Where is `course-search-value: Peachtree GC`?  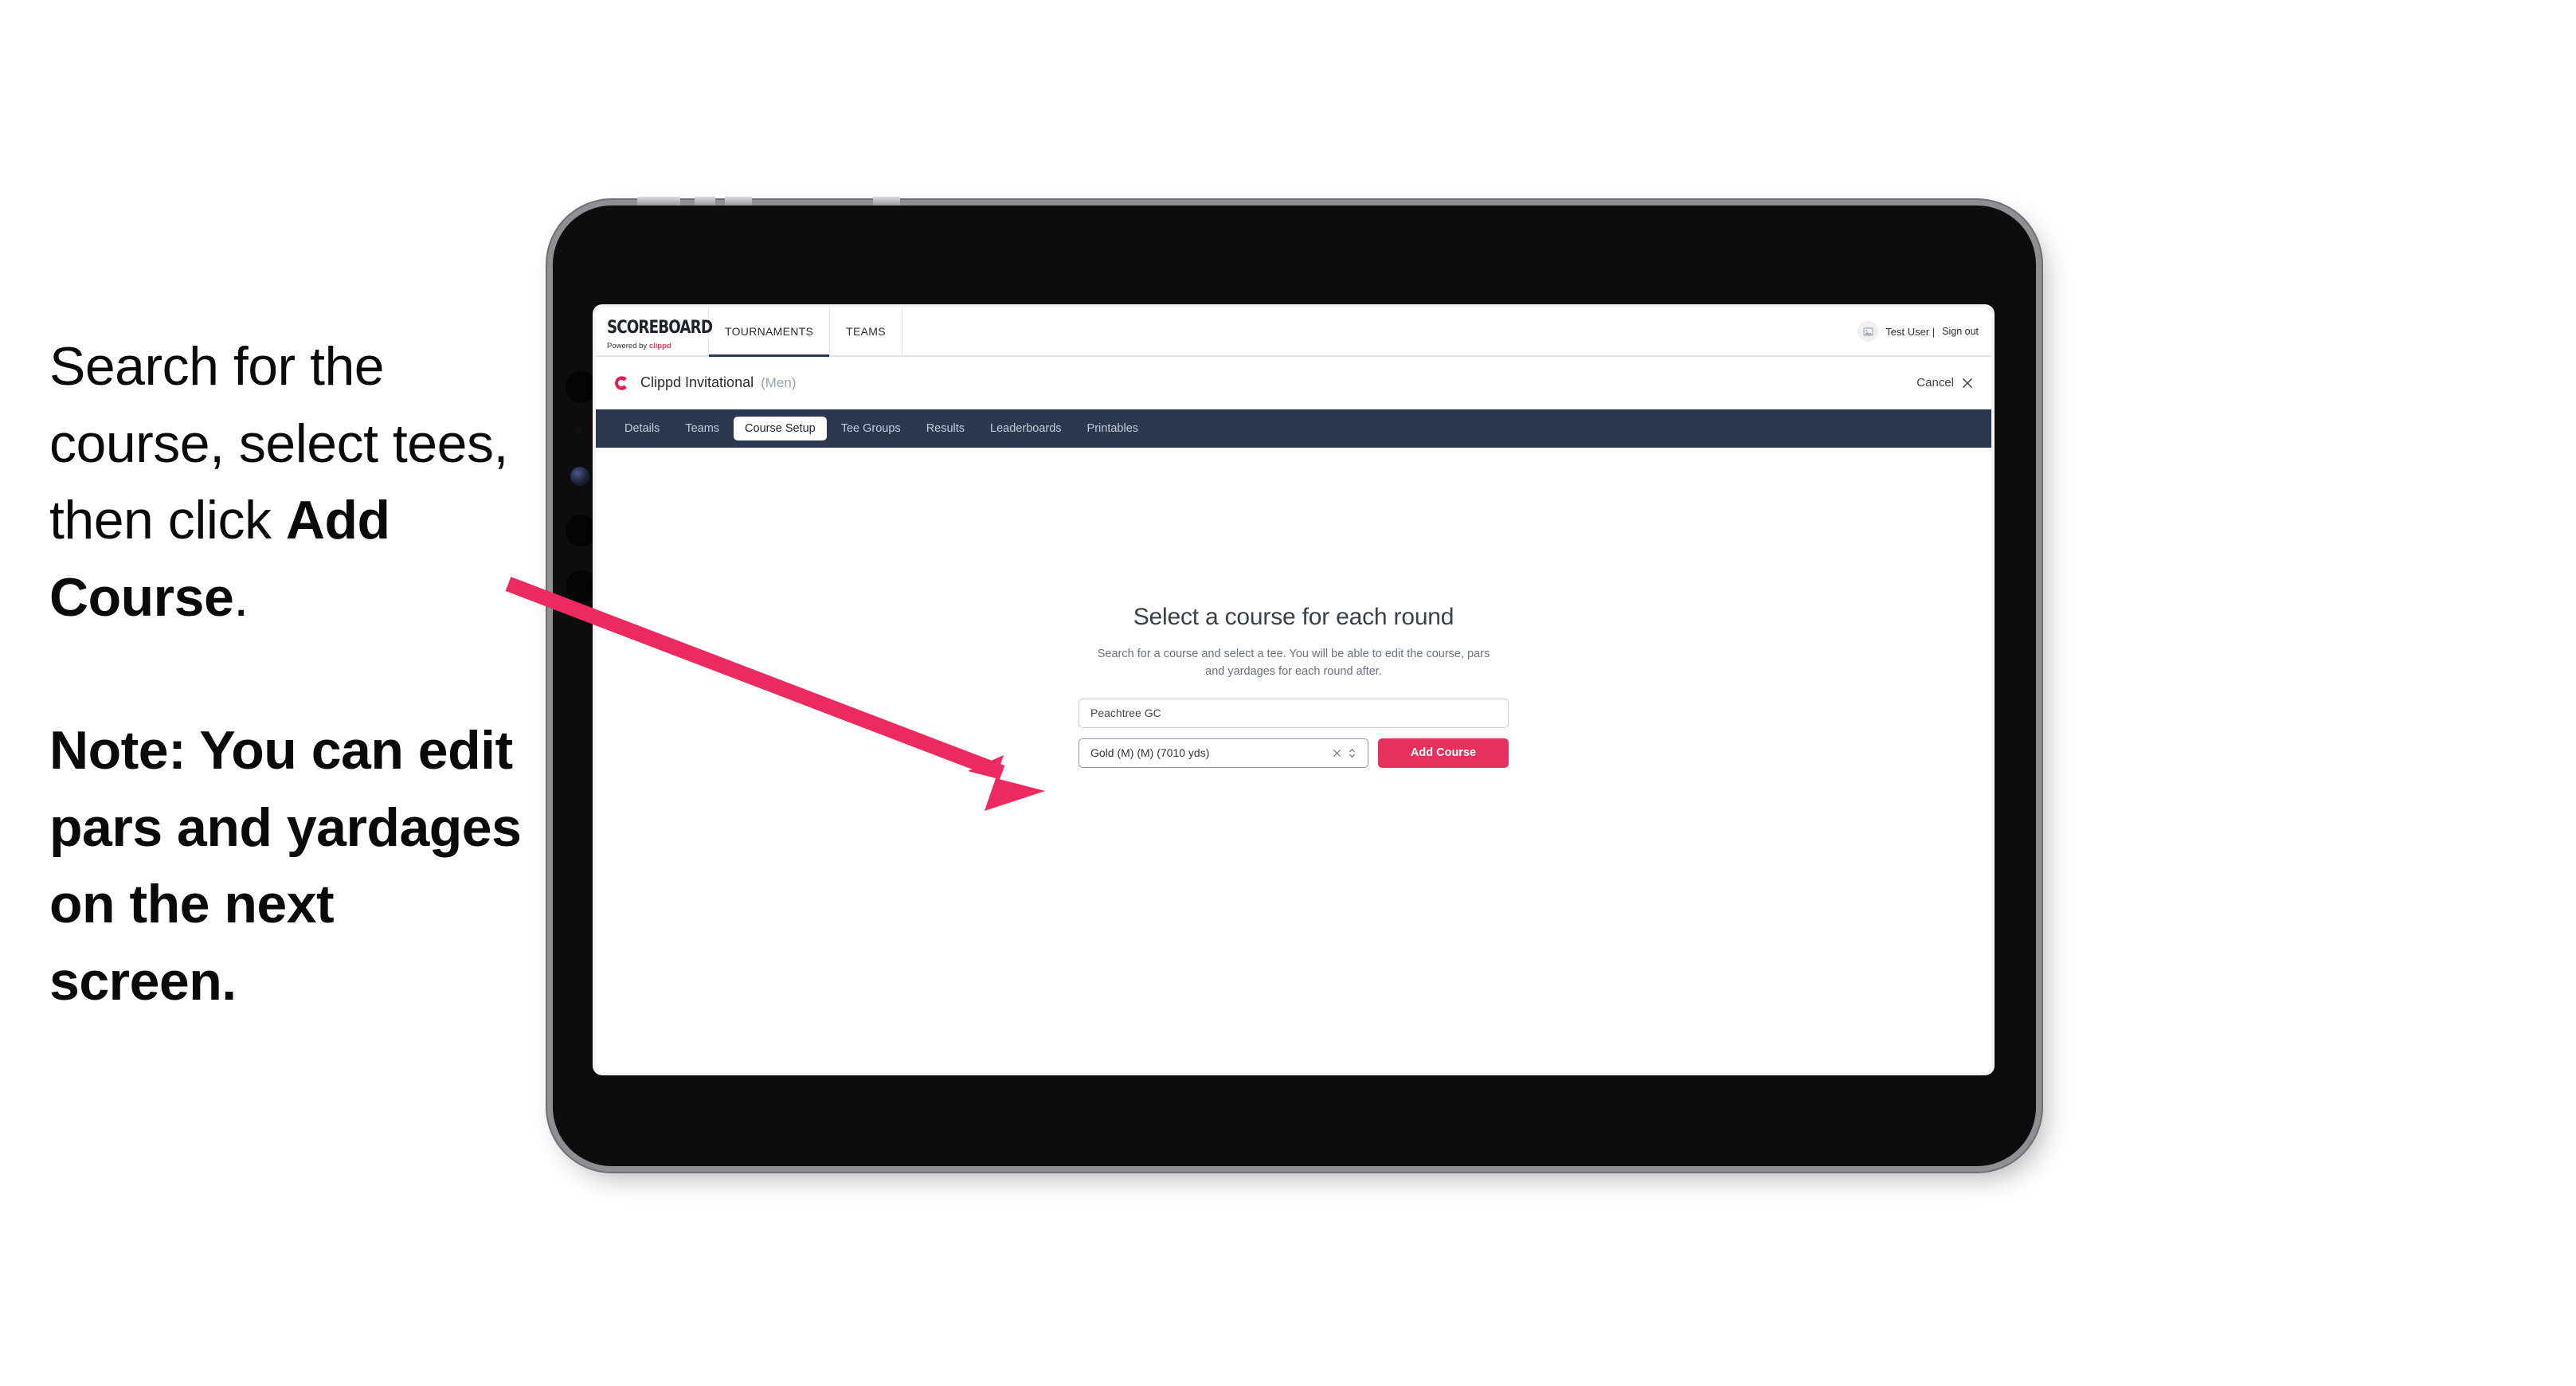 course-search-value: Peachtree GC is located at coordinates (1125, 713).